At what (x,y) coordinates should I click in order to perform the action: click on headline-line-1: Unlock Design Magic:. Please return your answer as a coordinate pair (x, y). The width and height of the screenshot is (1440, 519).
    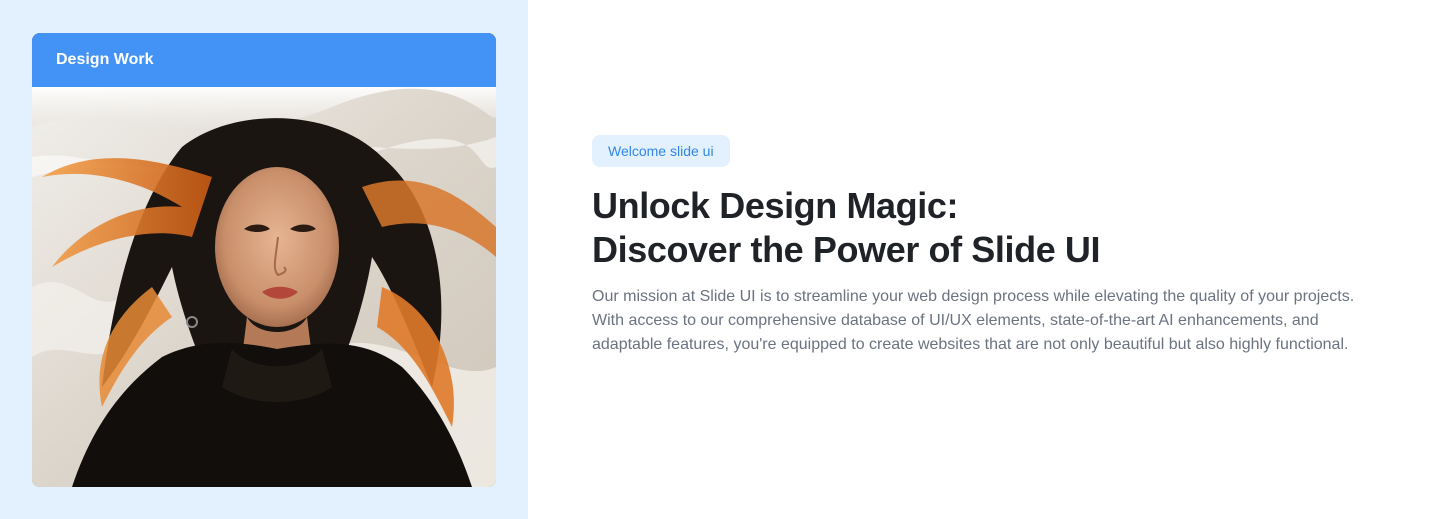
    Looking at the image, I should click on (775, 205).